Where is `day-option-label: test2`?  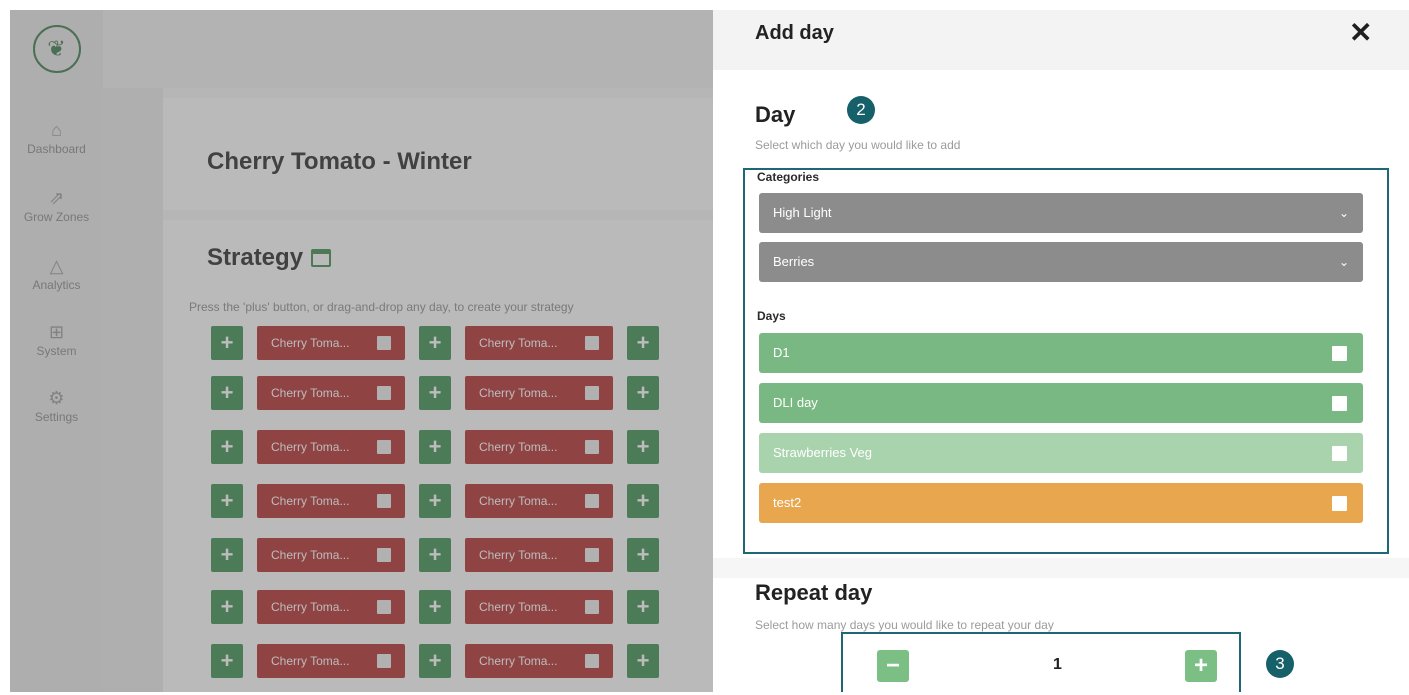
day-option-label: test2 is located at coordinates (787, 502).